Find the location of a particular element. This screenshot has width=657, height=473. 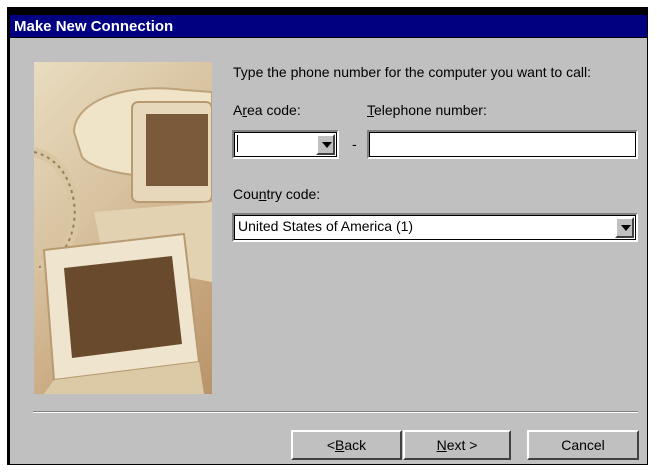

window-title: Make New Connection is located at coordinates (94, 26).